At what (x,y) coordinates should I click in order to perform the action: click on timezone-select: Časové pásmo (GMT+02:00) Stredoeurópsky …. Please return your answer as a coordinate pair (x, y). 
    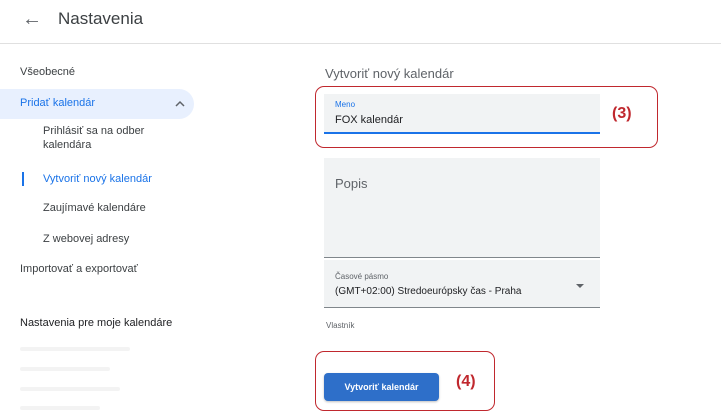
    Looking at the image, I should click on (462, 284).